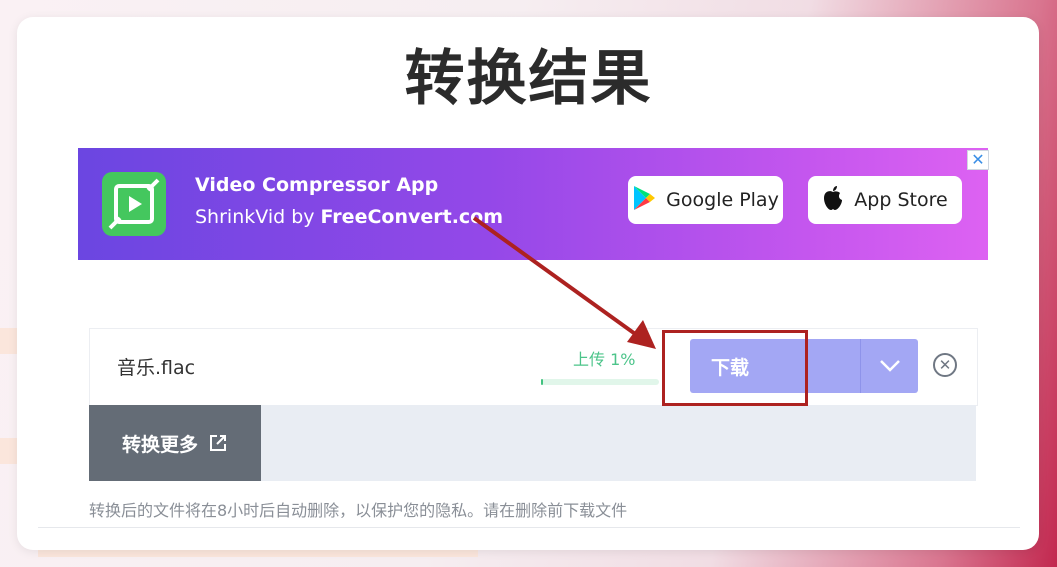  What do you see at coordinates (564, 282) in the screenshot?
I see `annotation-arrow` at bounding box center [564, 282].